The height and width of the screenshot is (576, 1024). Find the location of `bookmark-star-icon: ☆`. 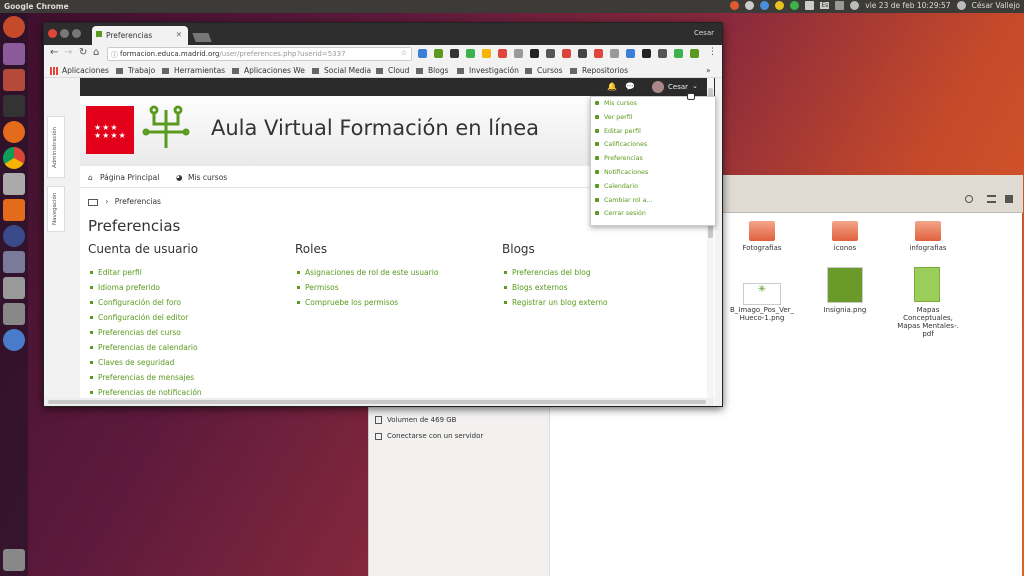

bookmark-star-icon: ☆ is located at coordinates (404, 53).